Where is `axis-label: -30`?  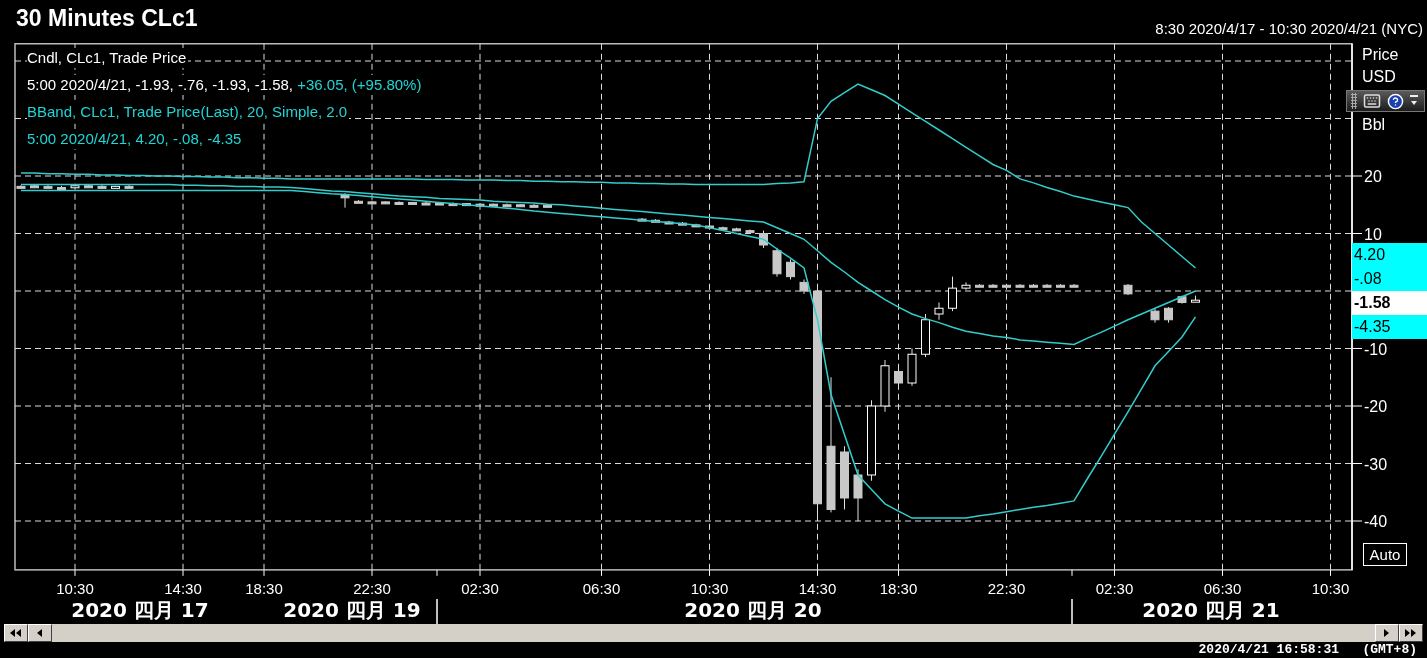 axis-label: -30 is located at coordinates (1376, 464).